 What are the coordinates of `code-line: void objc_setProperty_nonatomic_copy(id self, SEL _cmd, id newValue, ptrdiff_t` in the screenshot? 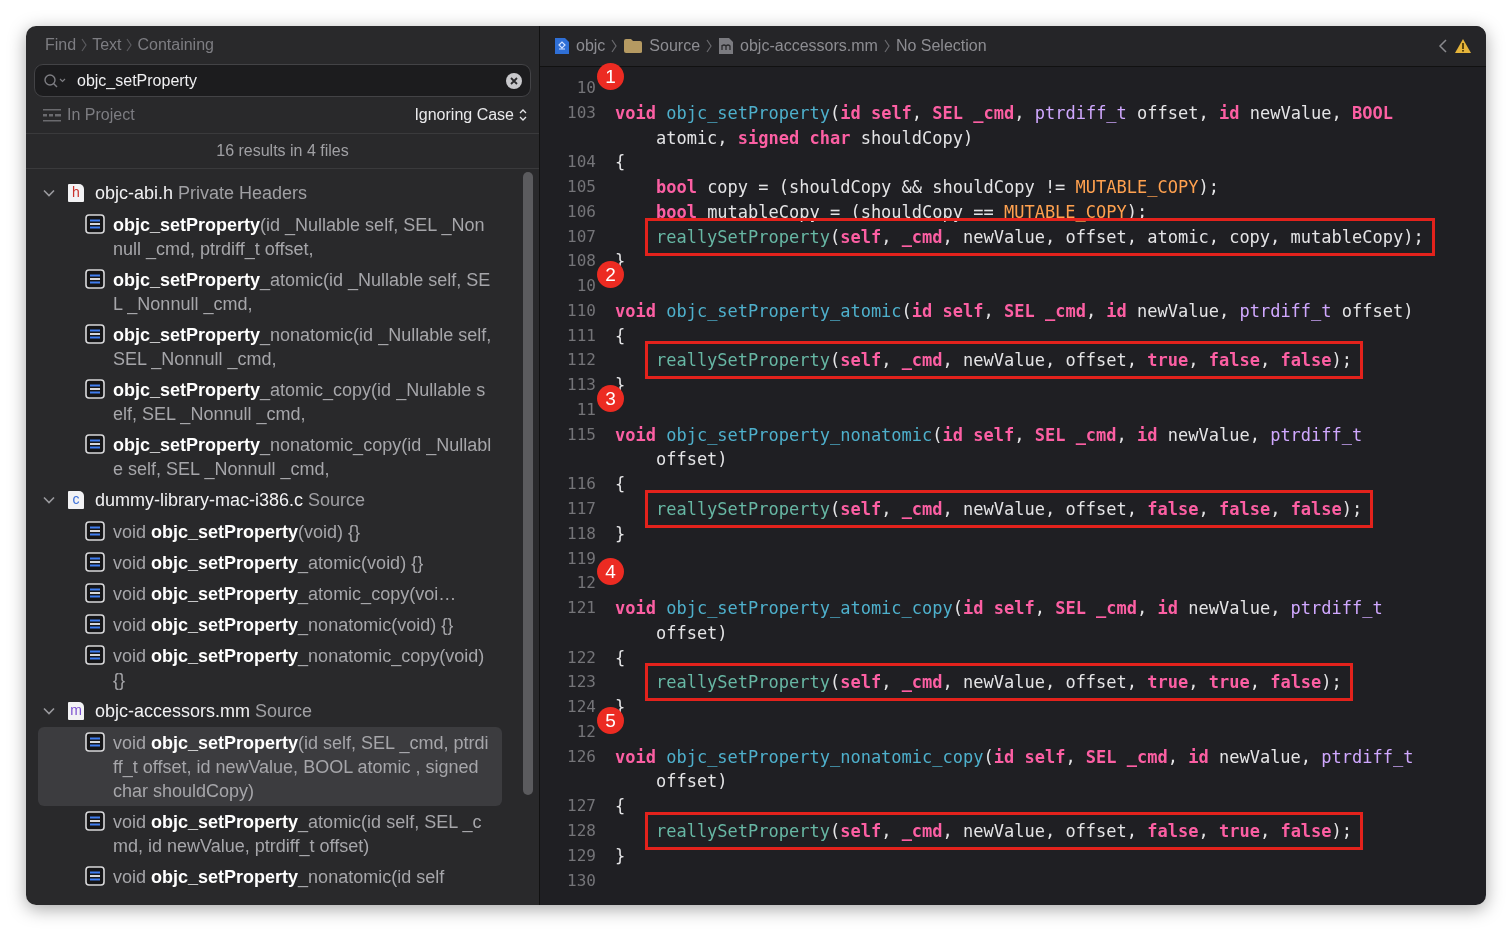 It's located at (1014, 756).